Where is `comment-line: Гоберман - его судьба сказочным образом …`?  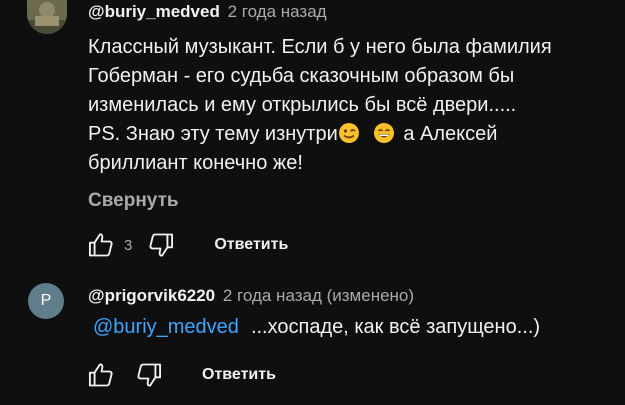
comment-line: Гоберман - его судьба сказочным образом … is located at coordinates (301, 76).